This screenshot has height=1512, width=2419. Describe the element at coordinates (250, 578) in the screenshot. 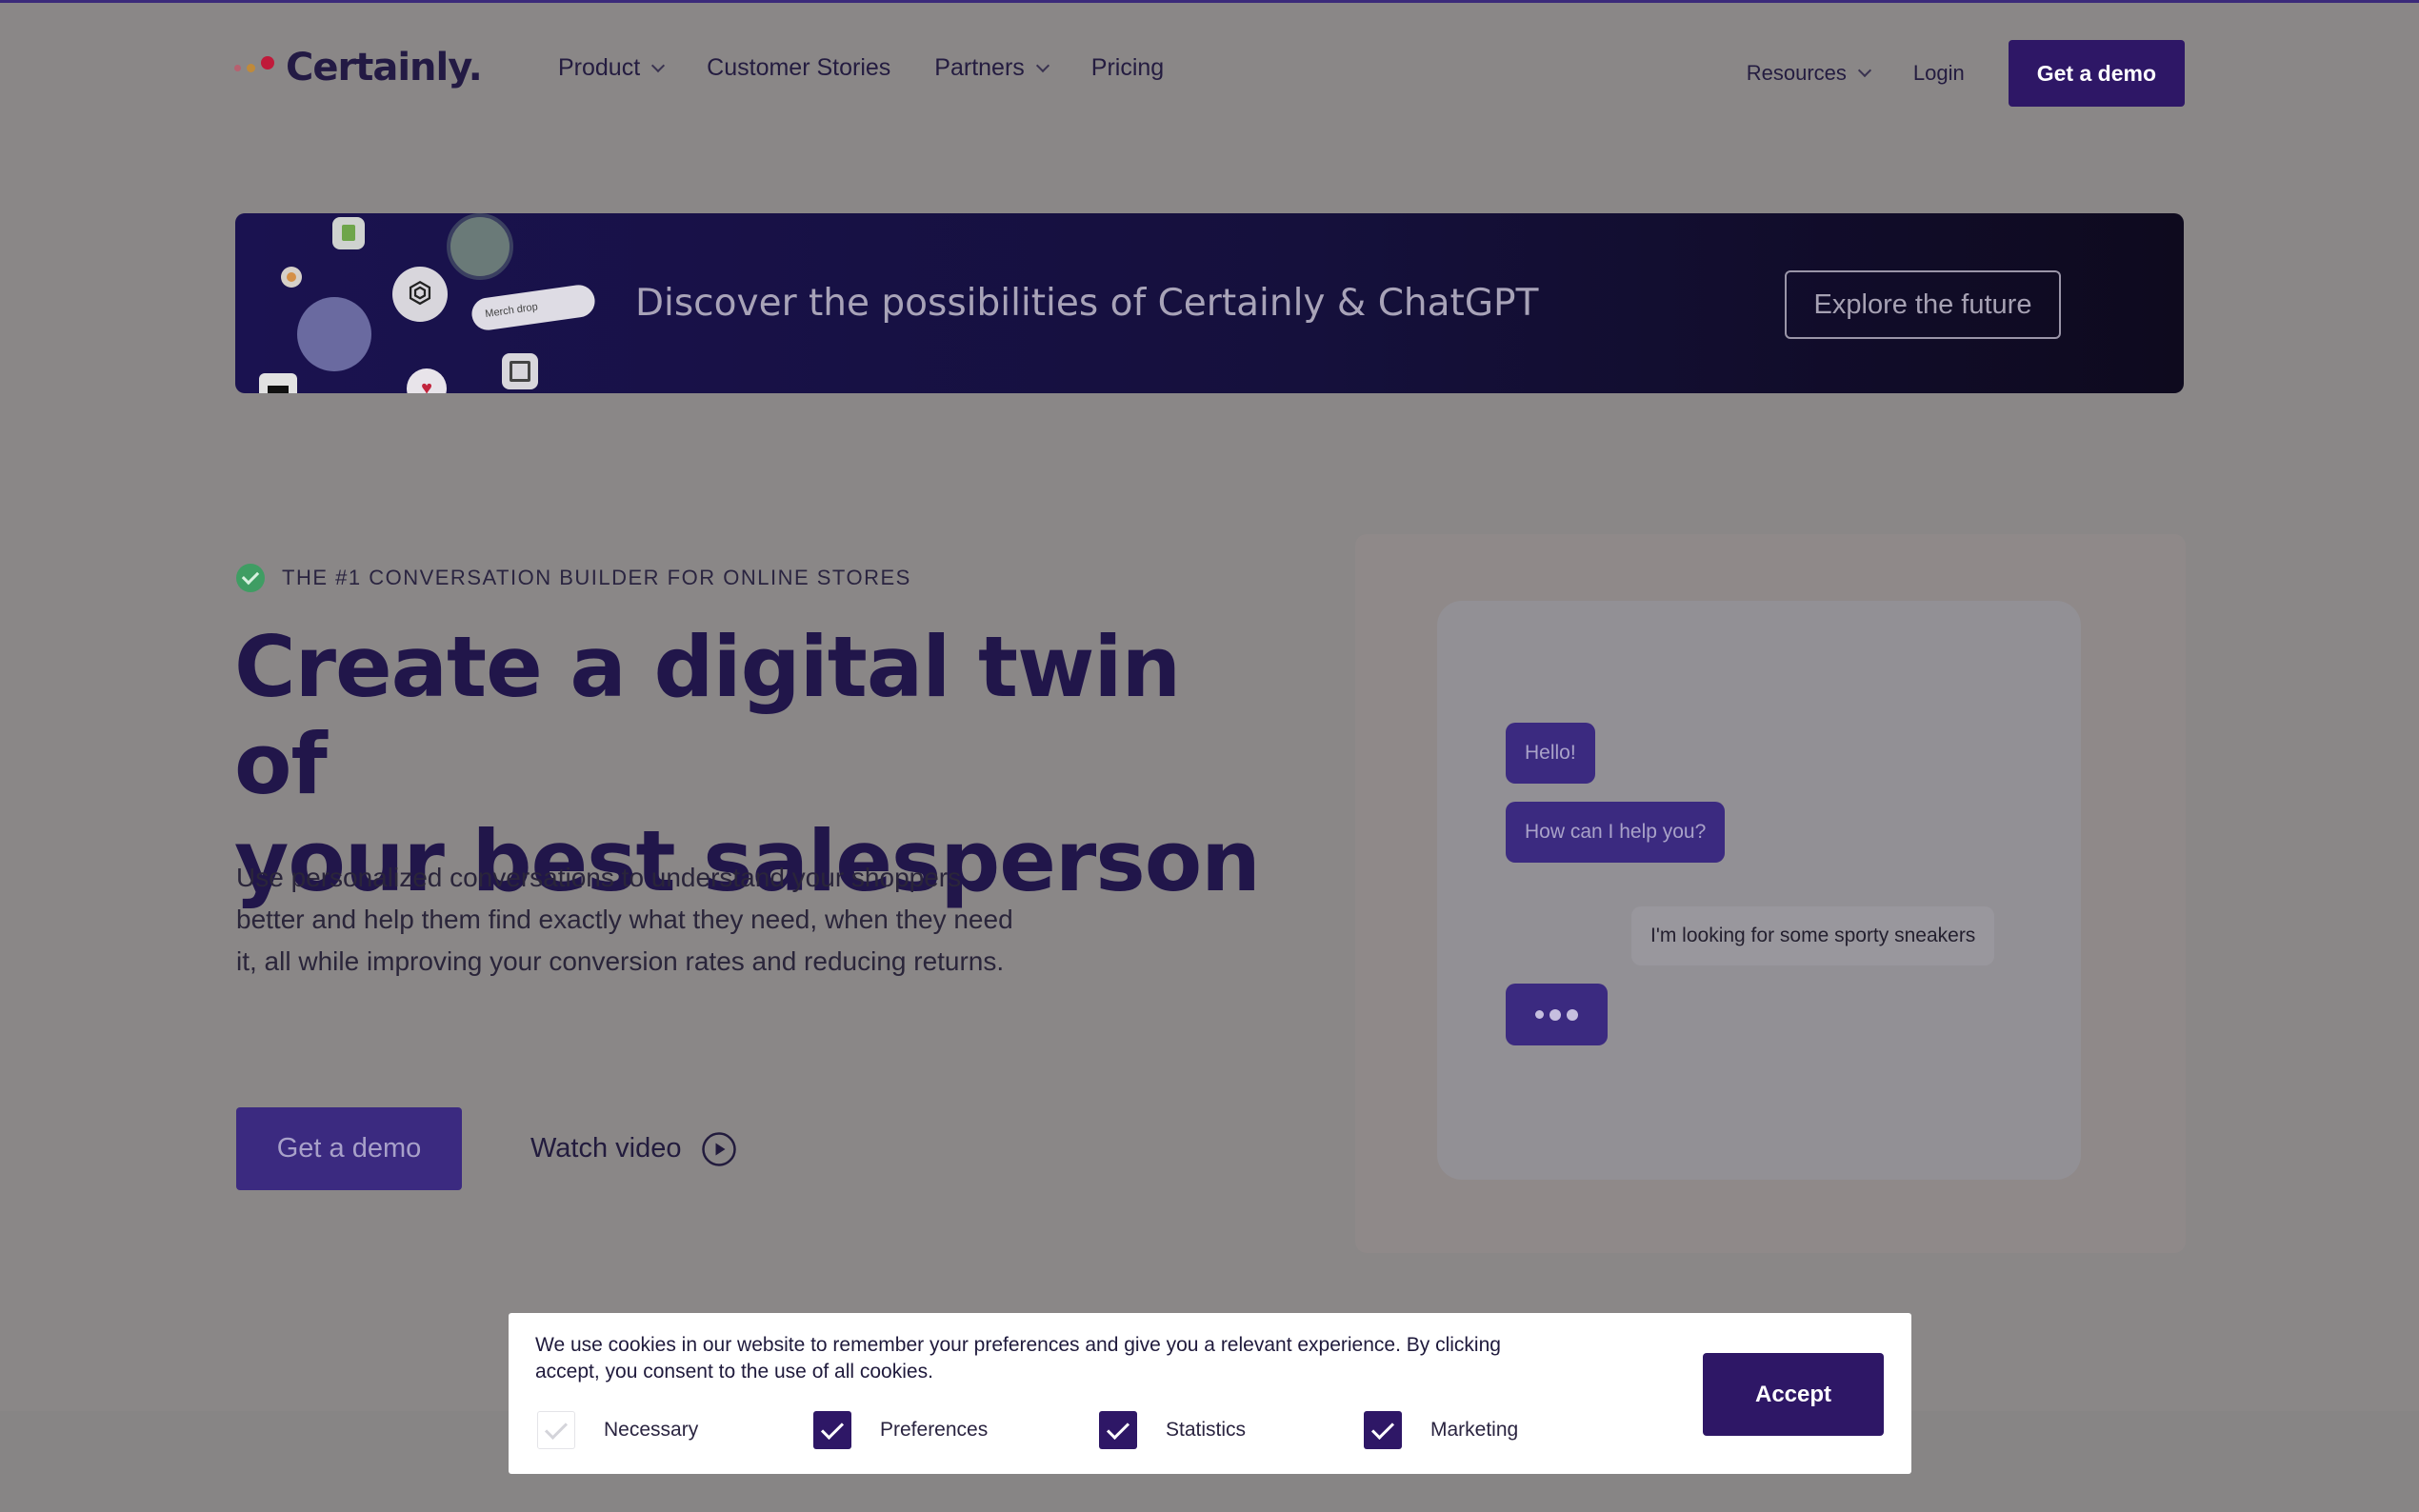

I see `check-circle-icon` at that location.